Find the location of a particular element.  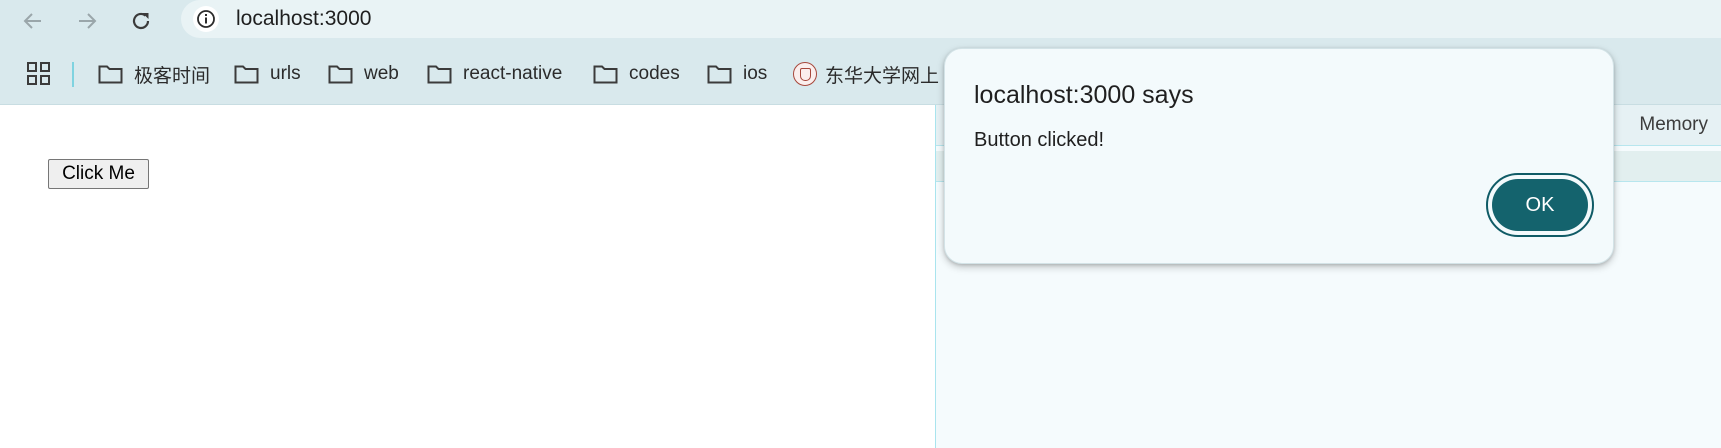

dialog-message: Button clicked! is located at coordinates (1039, 140).